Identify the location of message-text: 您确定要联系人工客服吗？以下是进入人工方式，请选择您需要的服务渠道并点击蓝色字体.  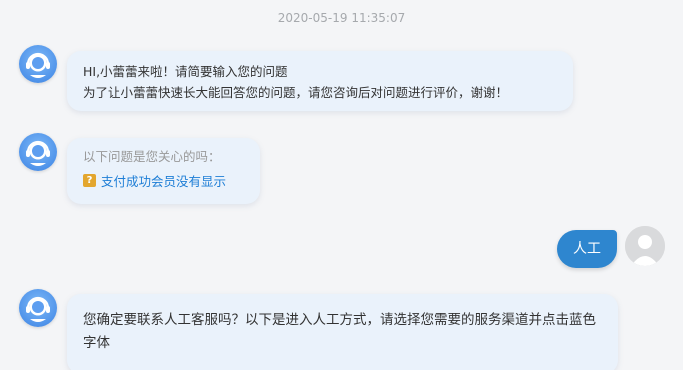
(339, 331).